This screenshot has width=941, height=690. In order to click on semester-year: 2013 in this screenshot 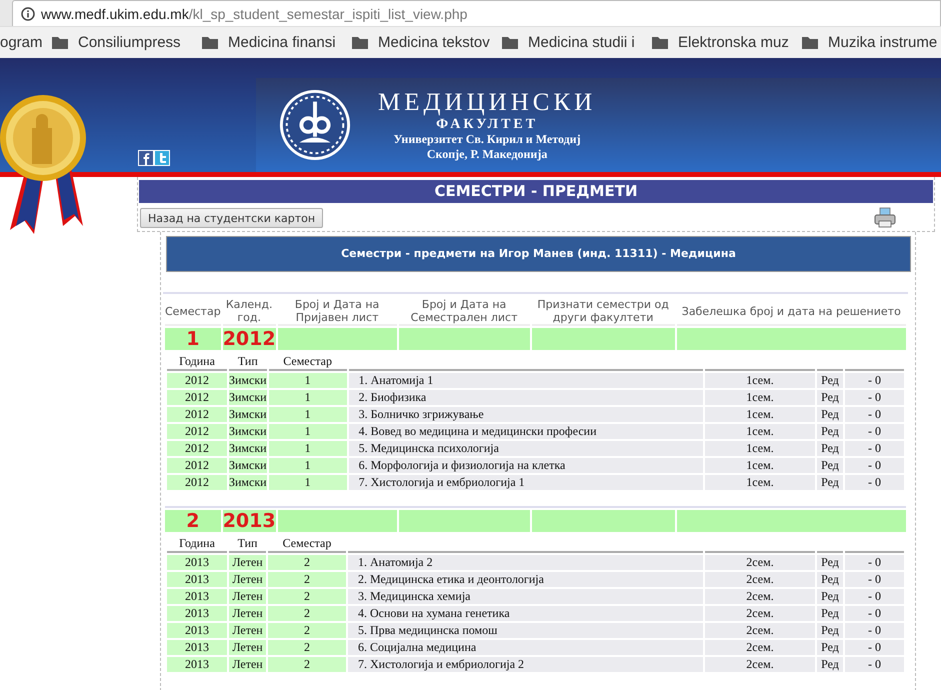, I will do `click(249, 521)`.